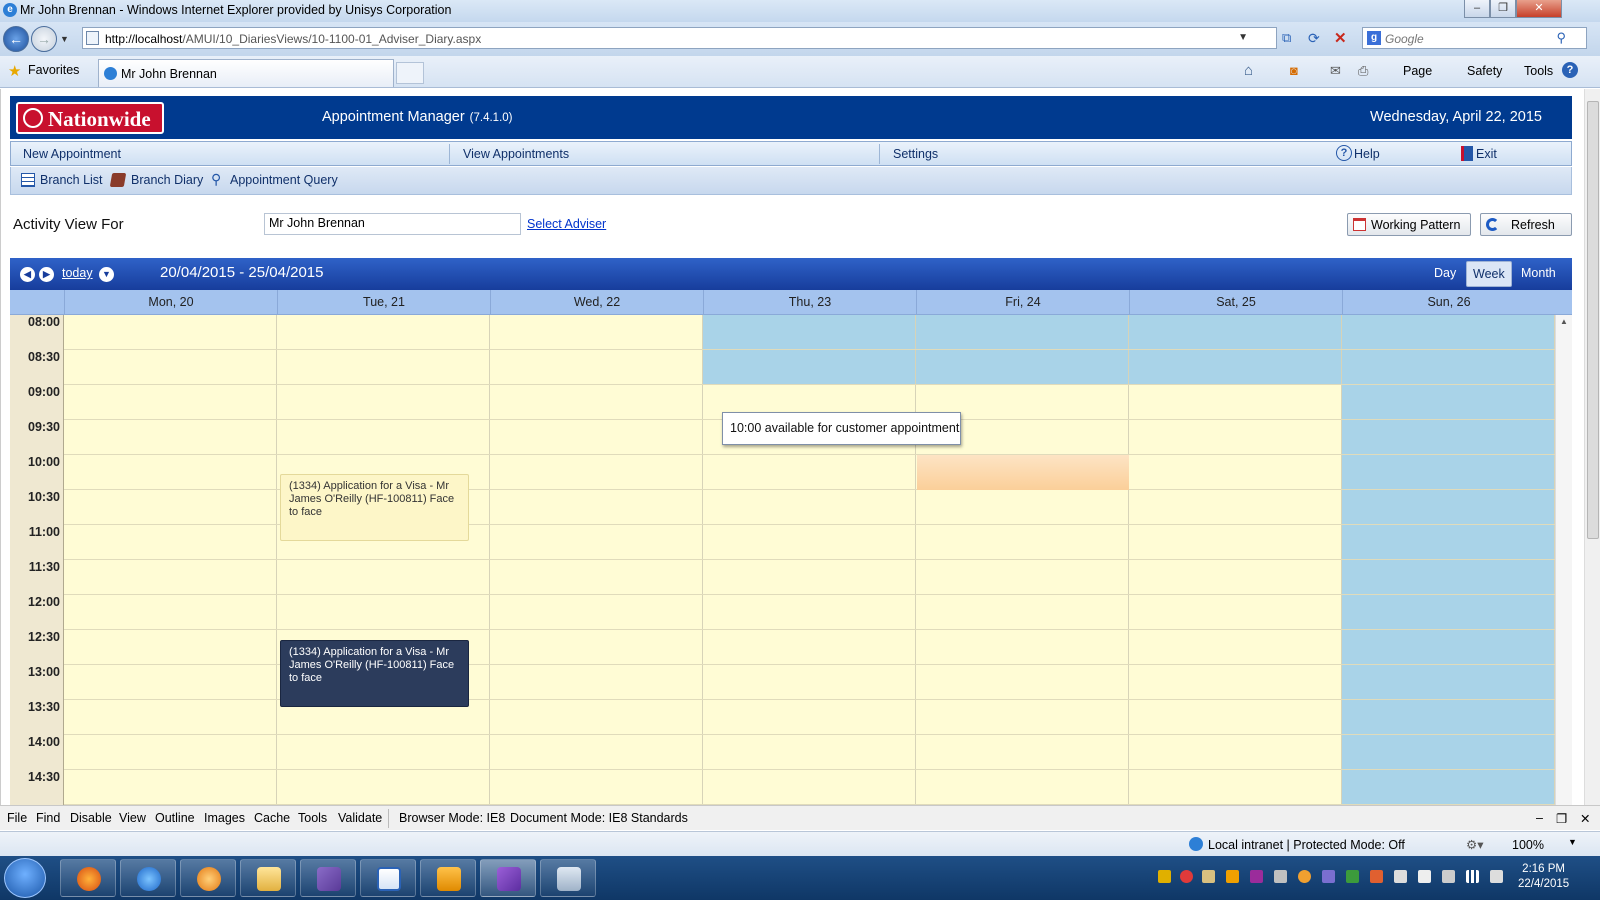  Describe the element at coordinates (328, 878) in the screenshot. I see `taskbar-visual-studio-express` at that location.